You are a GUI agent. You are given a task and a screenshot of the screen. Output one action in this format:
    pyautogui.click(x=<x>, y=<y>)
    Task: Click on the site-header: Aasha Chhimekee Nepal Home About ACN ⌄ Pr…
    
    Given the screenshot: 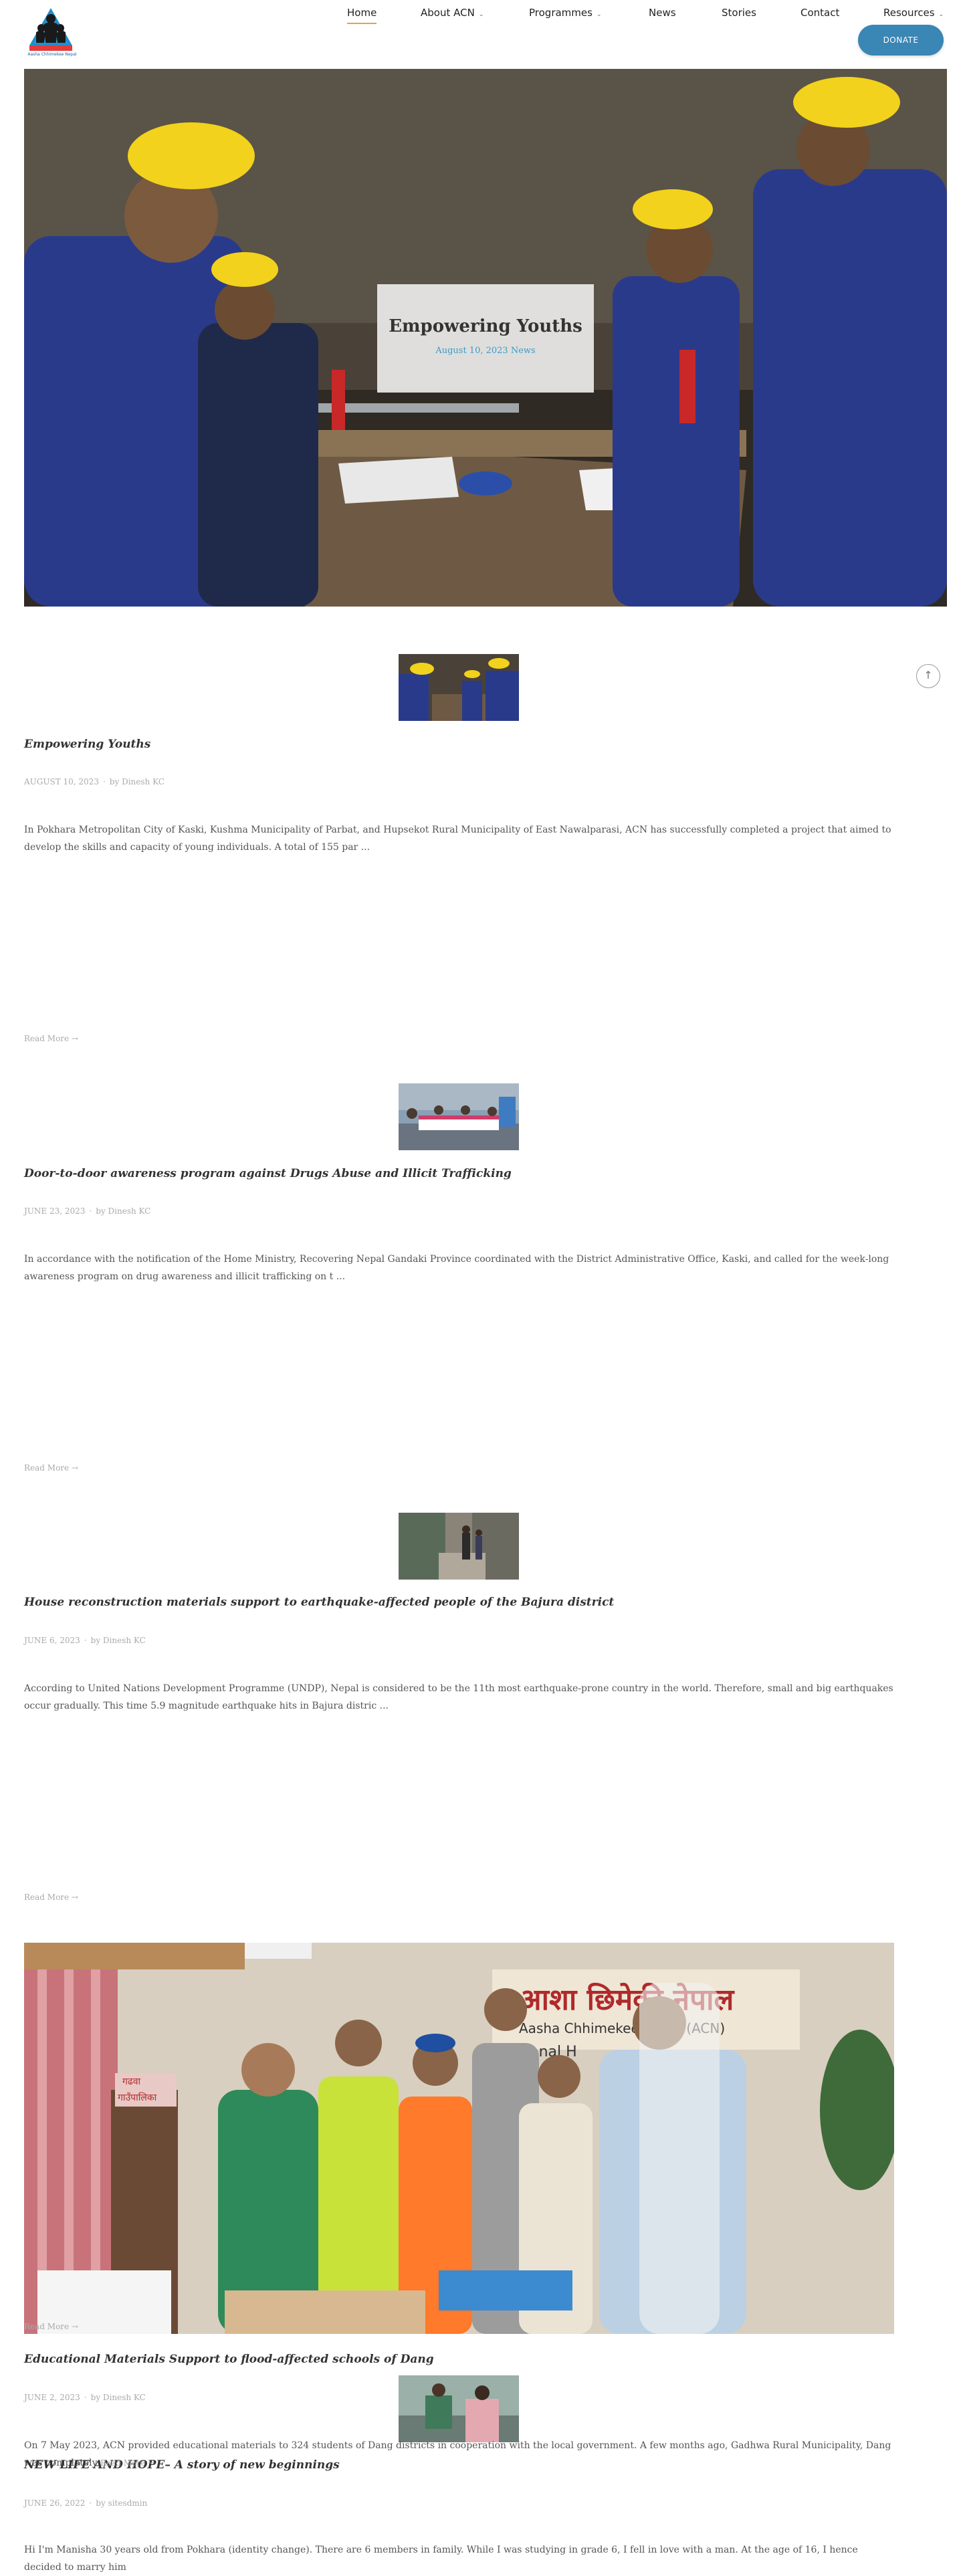 What is the action you would take?
    pyautogui.click(x=481, y=34)
    